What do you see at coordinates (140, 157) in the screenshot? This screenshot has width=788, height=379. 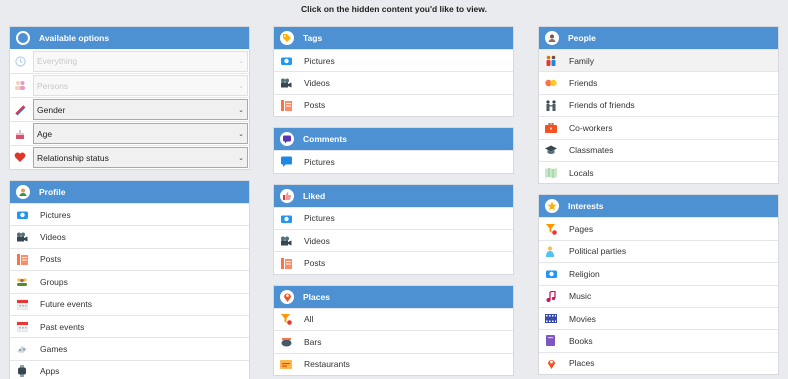 I see `relationship-select: Relationship status ⌄` at bounding box center [140, 157].